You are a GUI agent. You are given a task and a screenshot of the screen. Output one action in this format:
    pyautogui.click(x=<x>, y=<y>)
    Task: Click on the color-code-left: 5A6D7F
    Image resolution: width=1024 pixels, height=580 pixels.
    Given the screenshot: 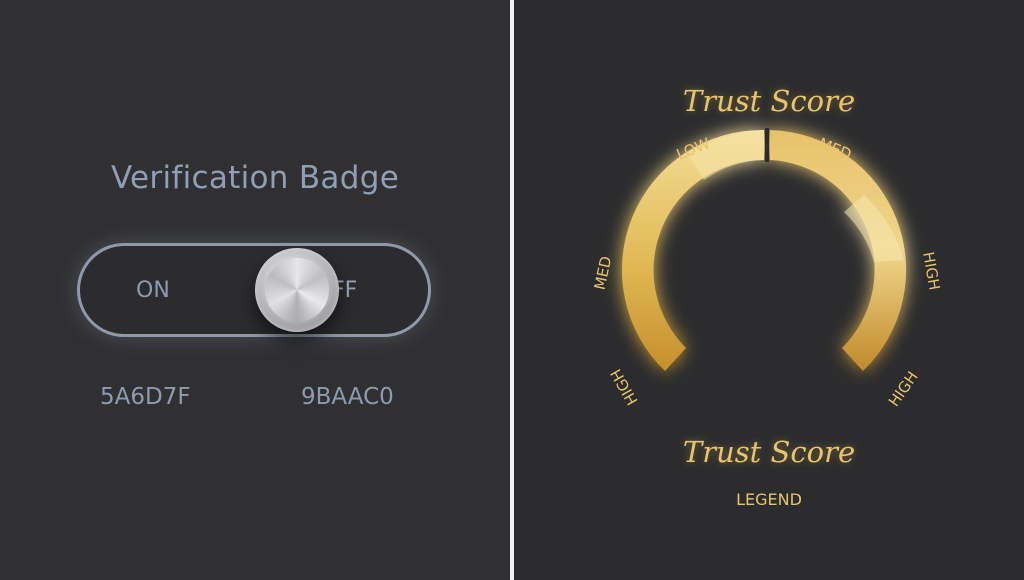 What is the action you would take?
    pyautogui.click(x=145, y=397)
    